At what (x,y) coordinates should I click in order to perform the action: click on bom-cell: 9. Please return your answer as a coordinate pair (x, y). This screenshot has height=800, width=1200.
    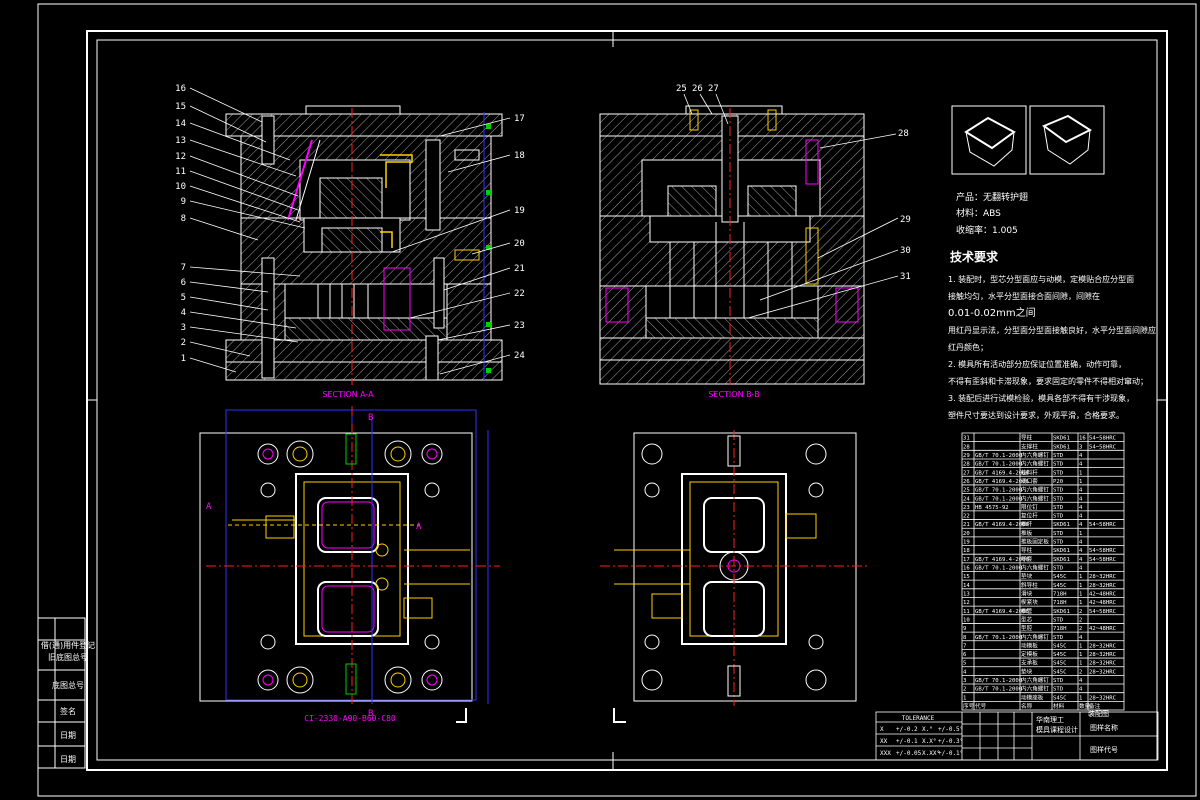
    Looking at the image, I should click on (964, 629).